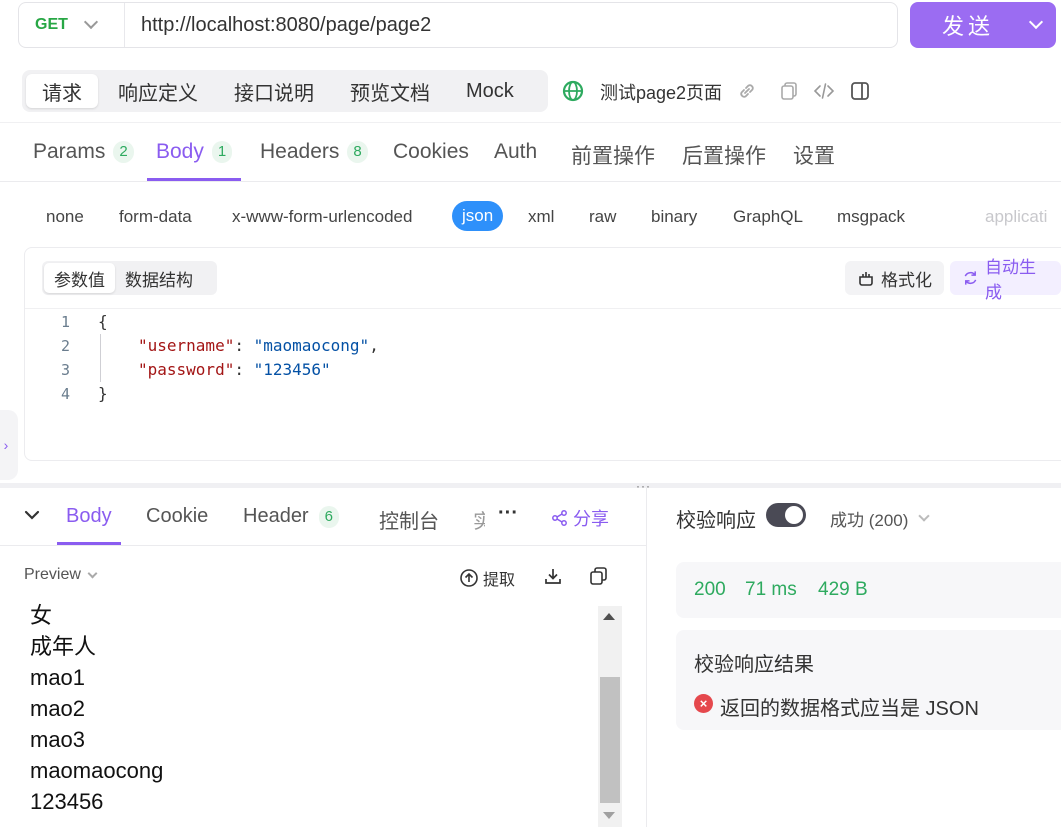 Image resolution: width=1061 pixels, height=827 pixels. What do you see at coordinates (222, 152) in the screenshot?
I see `count-badge: 1` at bounding box center [222, 152].